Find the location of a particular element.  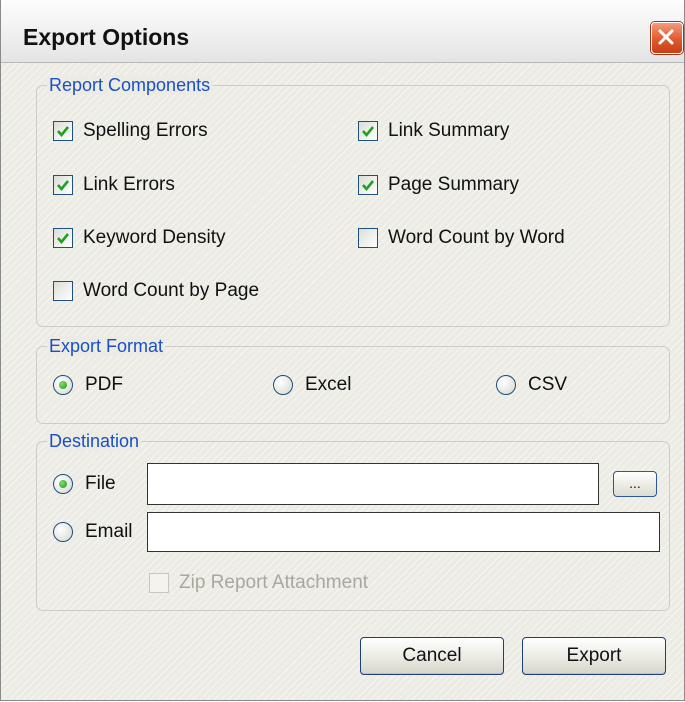

keyword-density-checkbox: Keyword Density is located at coordinates (139, 238).